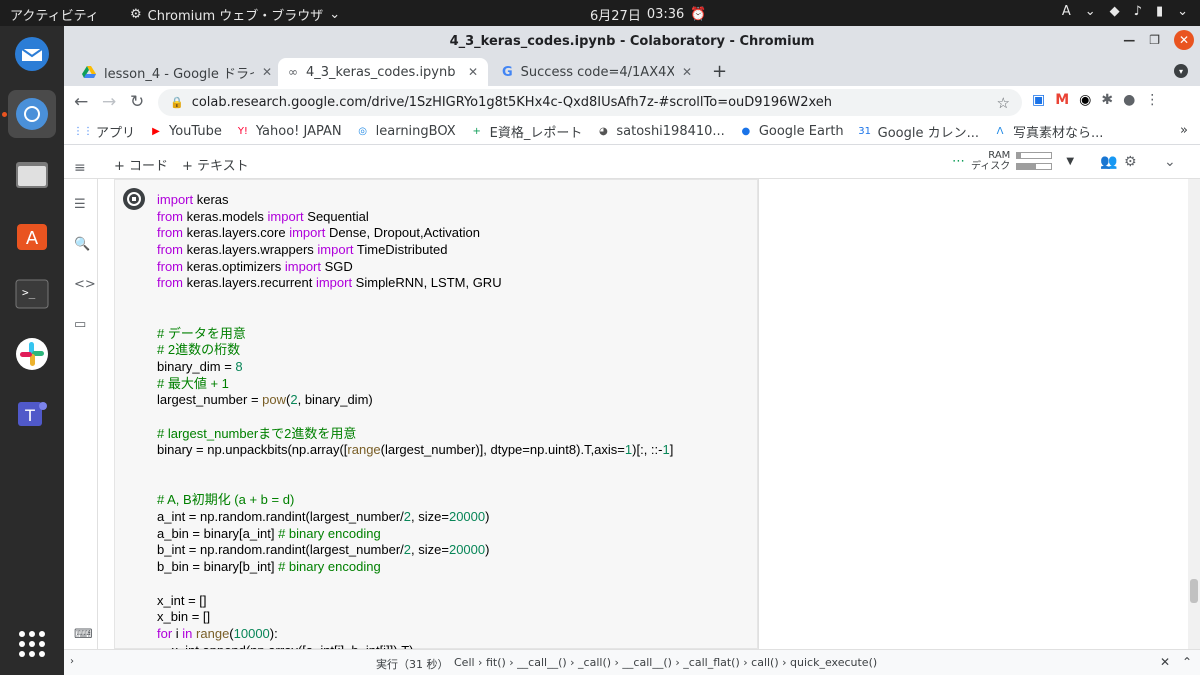  I want to click on tab-colab: ∞ 4_3_keras_codes.ipynb - Colaboratory ✕, so click(383, 72).